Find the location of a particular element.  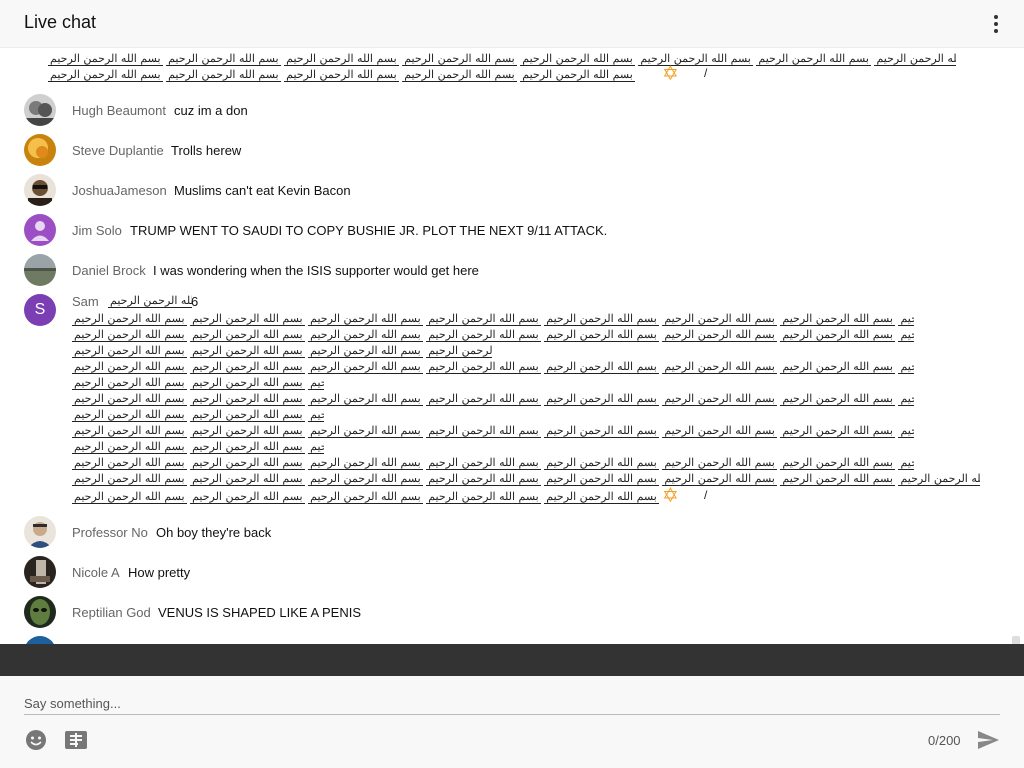

author-name: Sam is located at coordinates (85, 301).